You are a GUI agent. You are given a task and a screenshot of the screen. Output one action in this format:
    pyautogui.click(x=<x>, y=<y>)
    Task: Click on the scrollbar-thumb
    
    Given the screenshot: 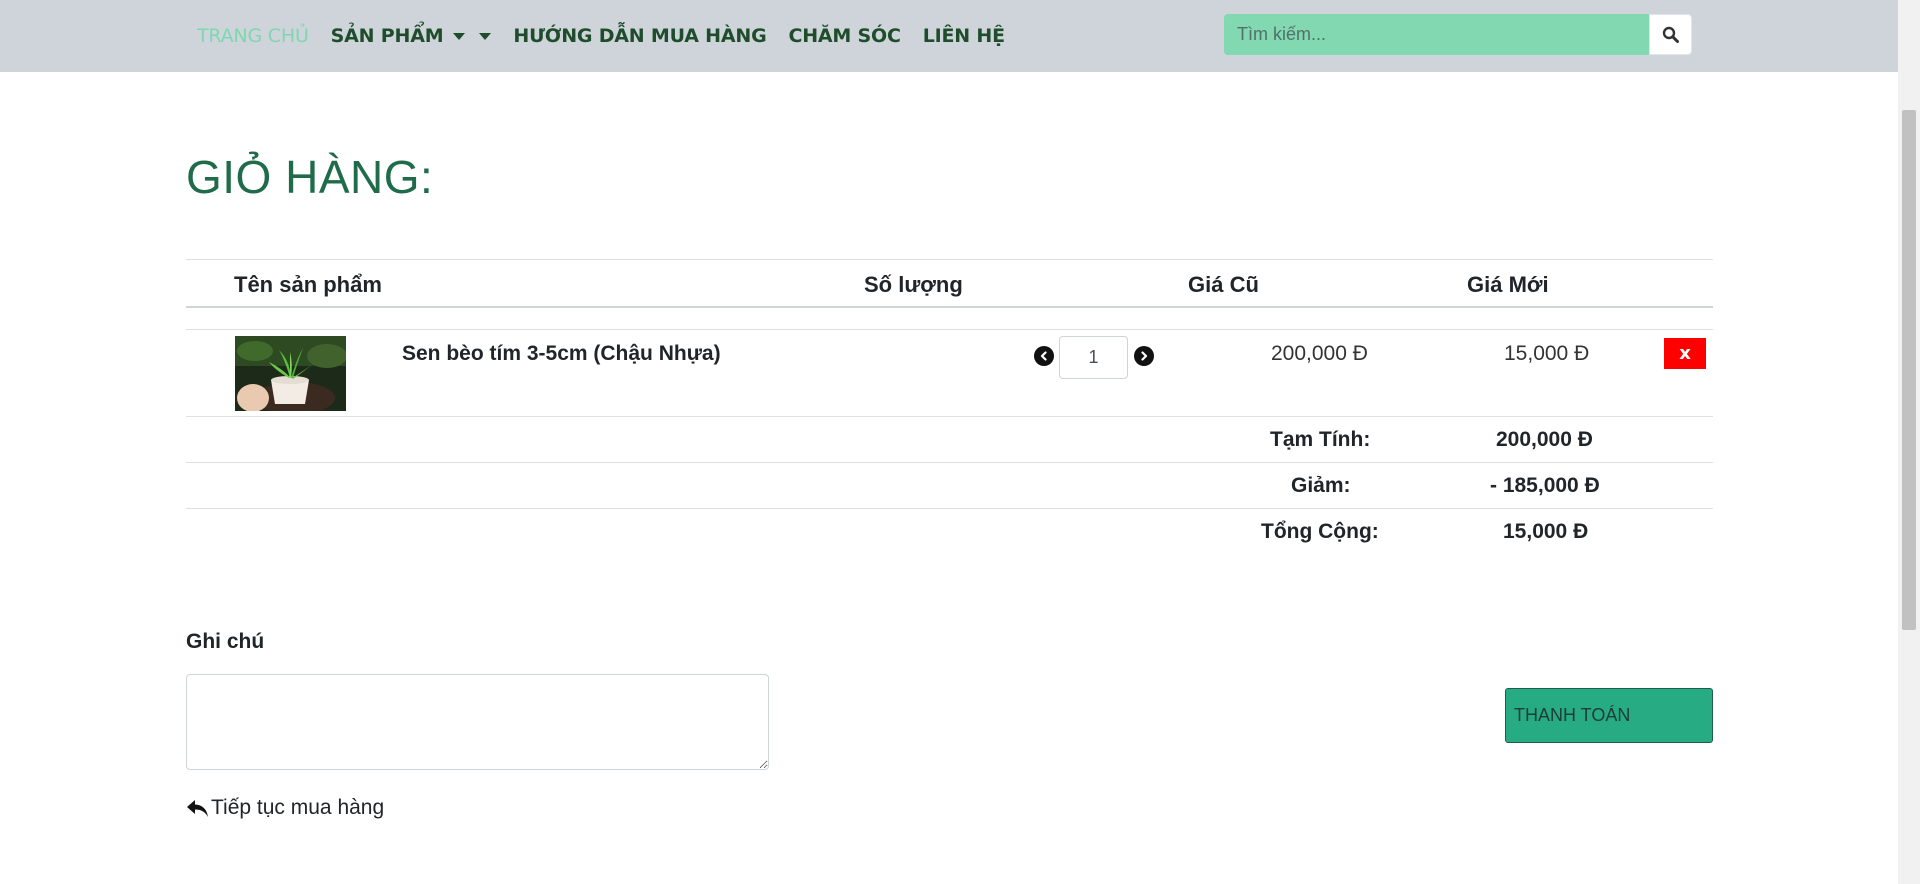 What is the action you would take?
    pyautogui.click(x=1909, y=370)
    